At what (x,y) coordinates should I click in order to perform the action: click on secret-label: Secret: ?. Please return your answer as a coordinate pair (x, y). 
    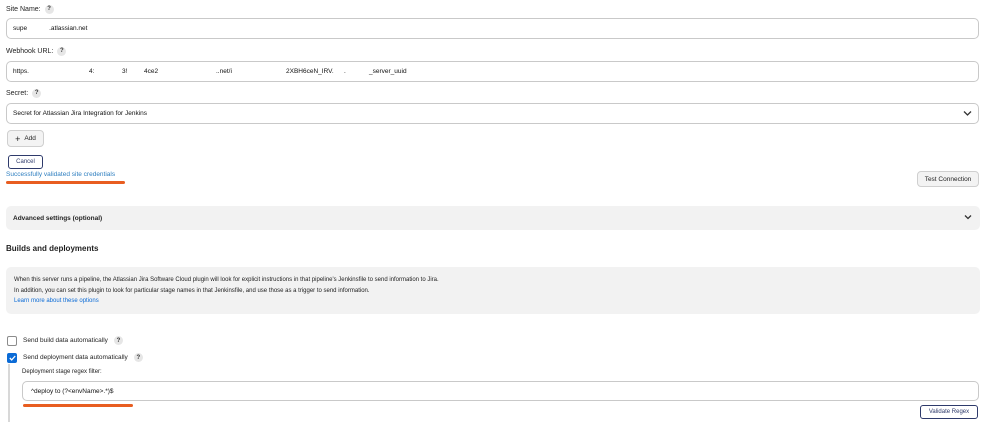
    Looking at the image, I should click on (24, 93).